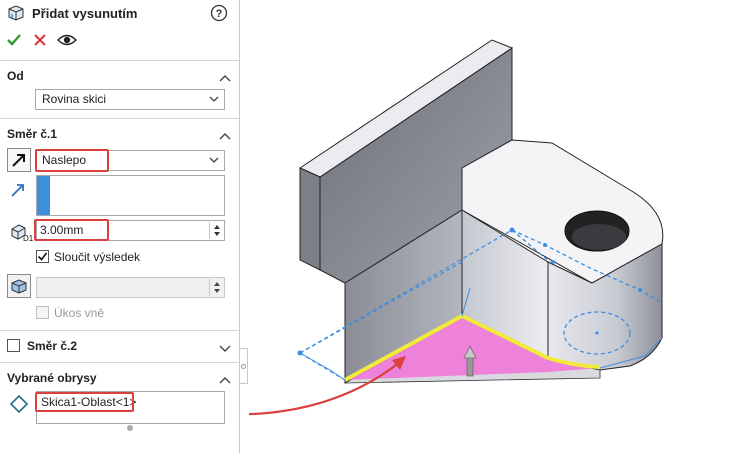 Image resolution: width=749 pixels, height=456 pixels. I want to click on help-icon: ?, so click(219, 13).